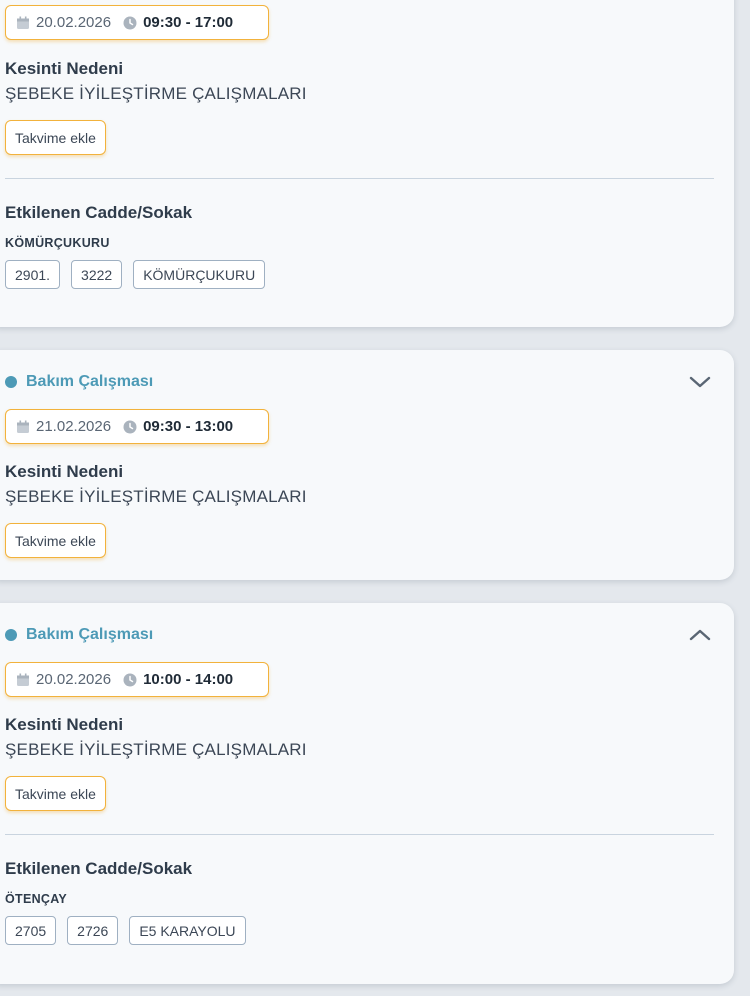 This screenshot has width=750, height=996. I want to click on street-chip: KÖMÜRÇUKURU, so click(199, 274).